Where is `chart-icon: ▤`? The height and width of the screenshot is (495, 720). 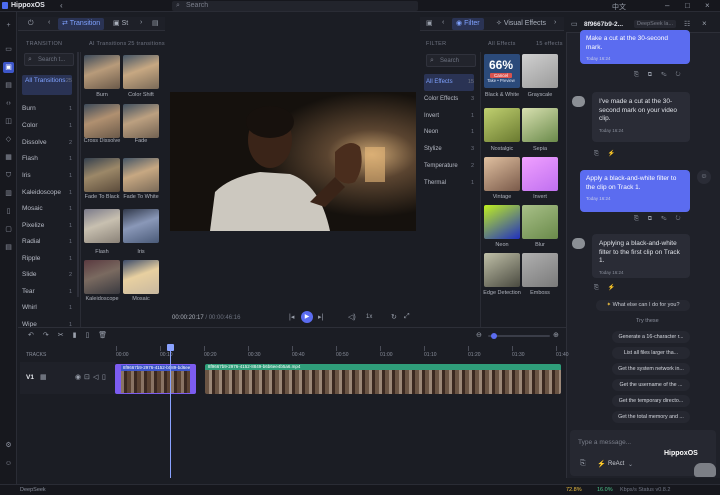 chart-icon: ▤ is located at coordinates (8, 85).